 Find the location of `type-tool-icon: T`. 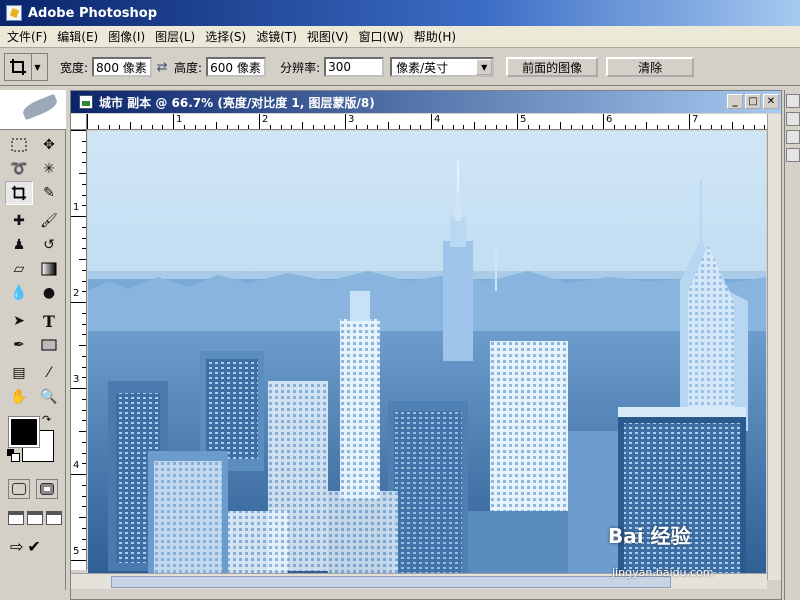

type-tool-icon: T is located at coordinates (49, 321).